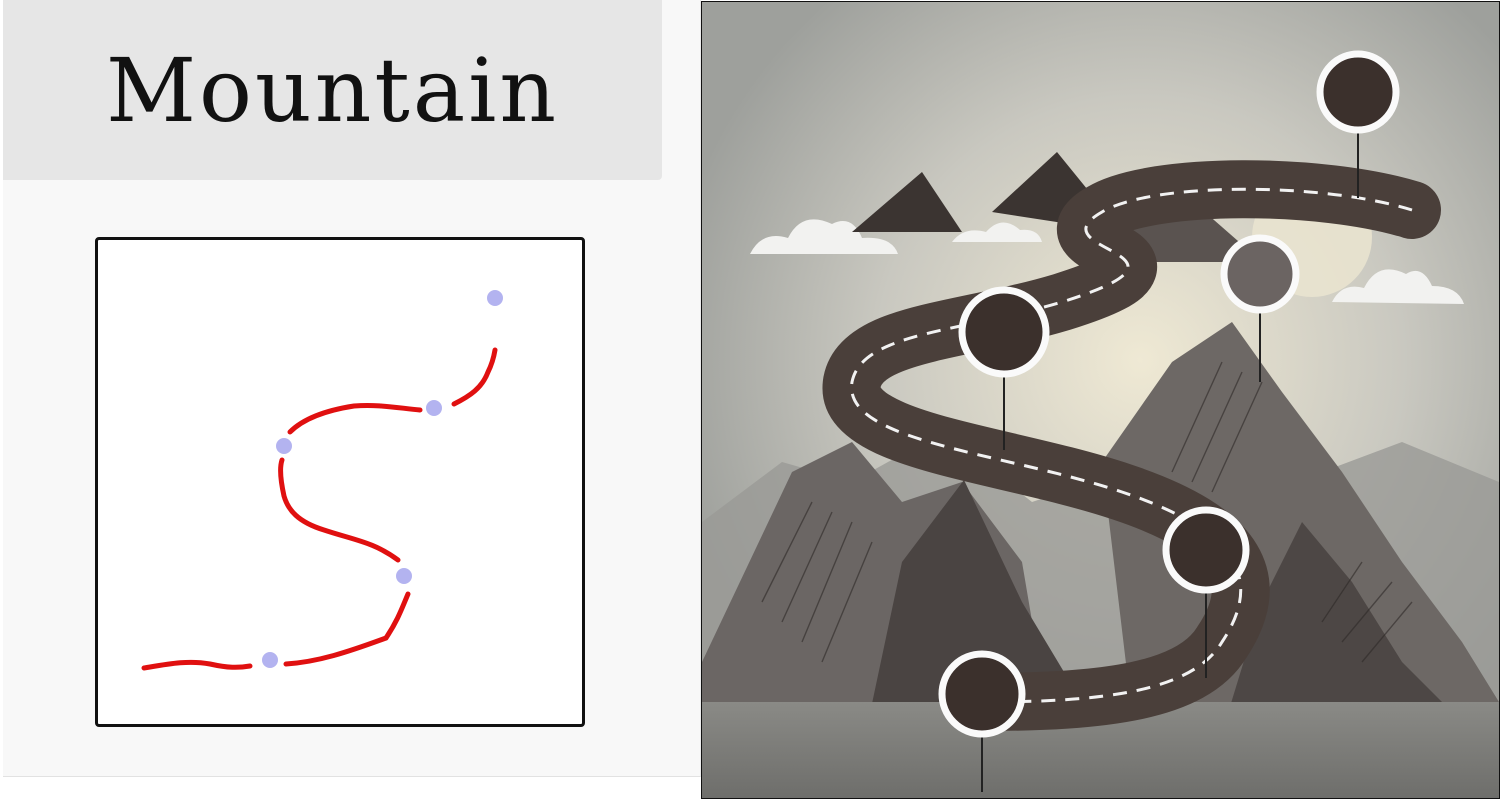 This screenshot has height=799, width=1500. I want to click on page-title: Mountain, so click(332, 90).